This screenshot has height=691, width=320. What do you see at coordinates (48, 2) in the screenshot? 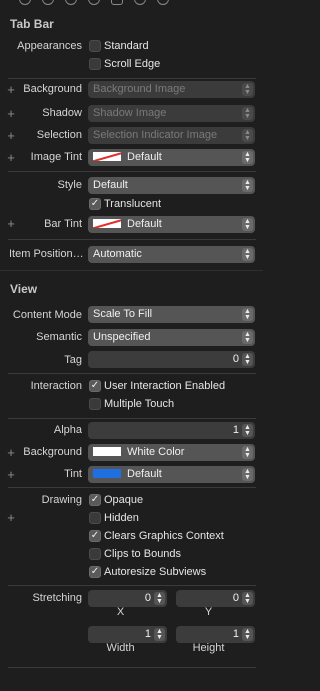
I see `history-inspector-icon` at bounding box center [48, 2].